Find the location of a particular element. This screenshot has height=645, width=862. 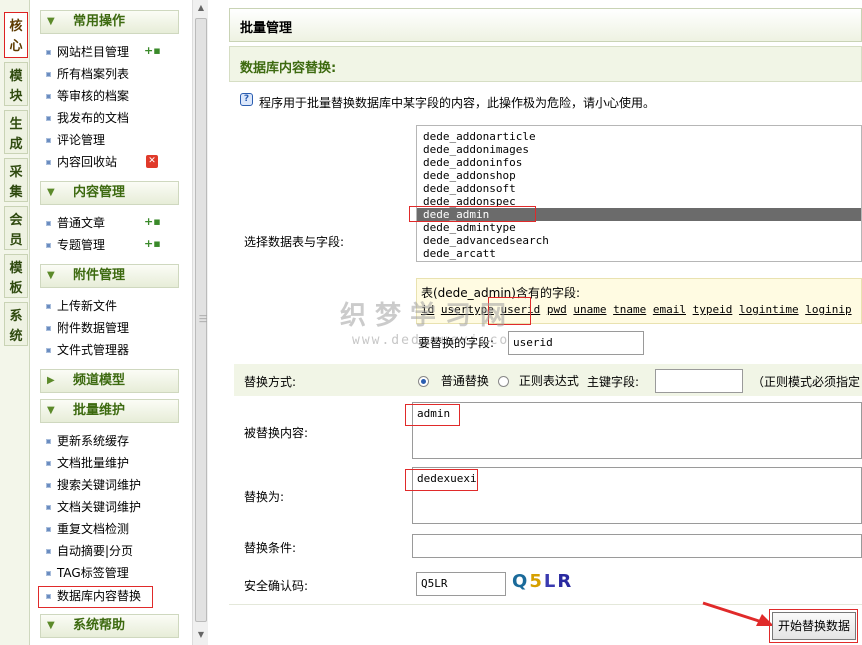

condition-input is located at coordinates (637, 546).